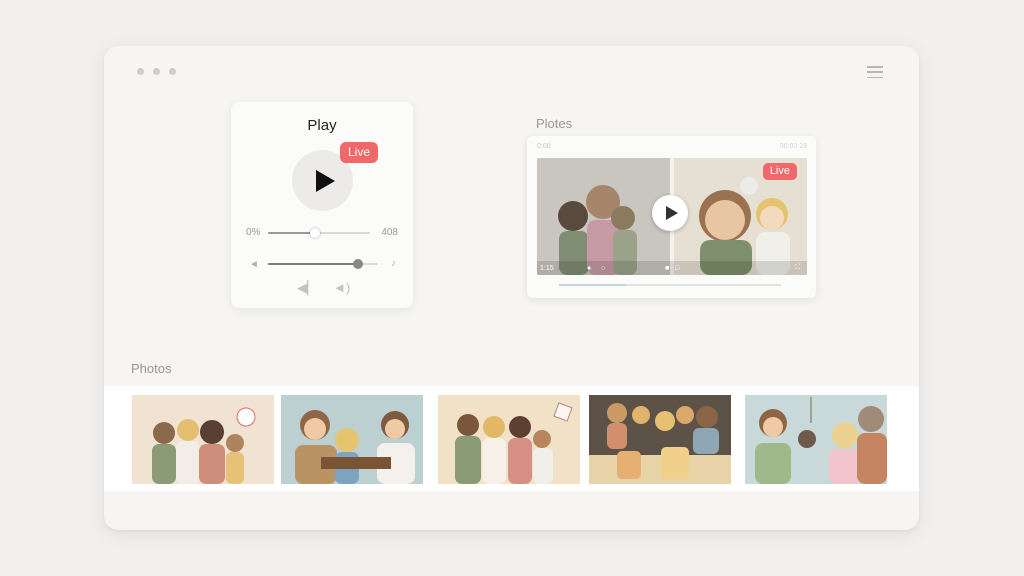 The image size is (1024, 576). I want to click on window-dot-close, so click(140, 71).